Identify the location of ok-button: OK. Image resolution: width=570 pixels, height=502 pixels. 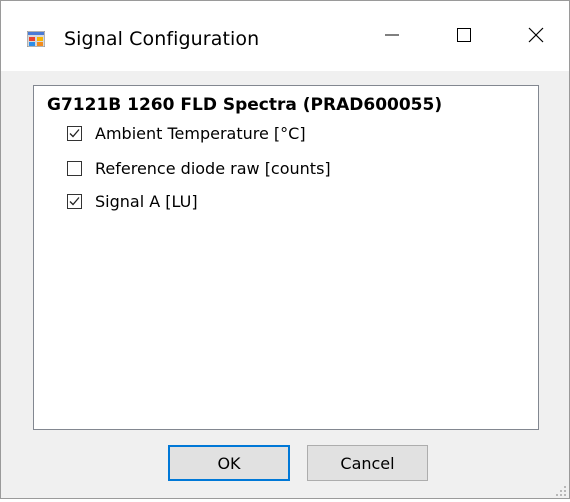
(229, 463).